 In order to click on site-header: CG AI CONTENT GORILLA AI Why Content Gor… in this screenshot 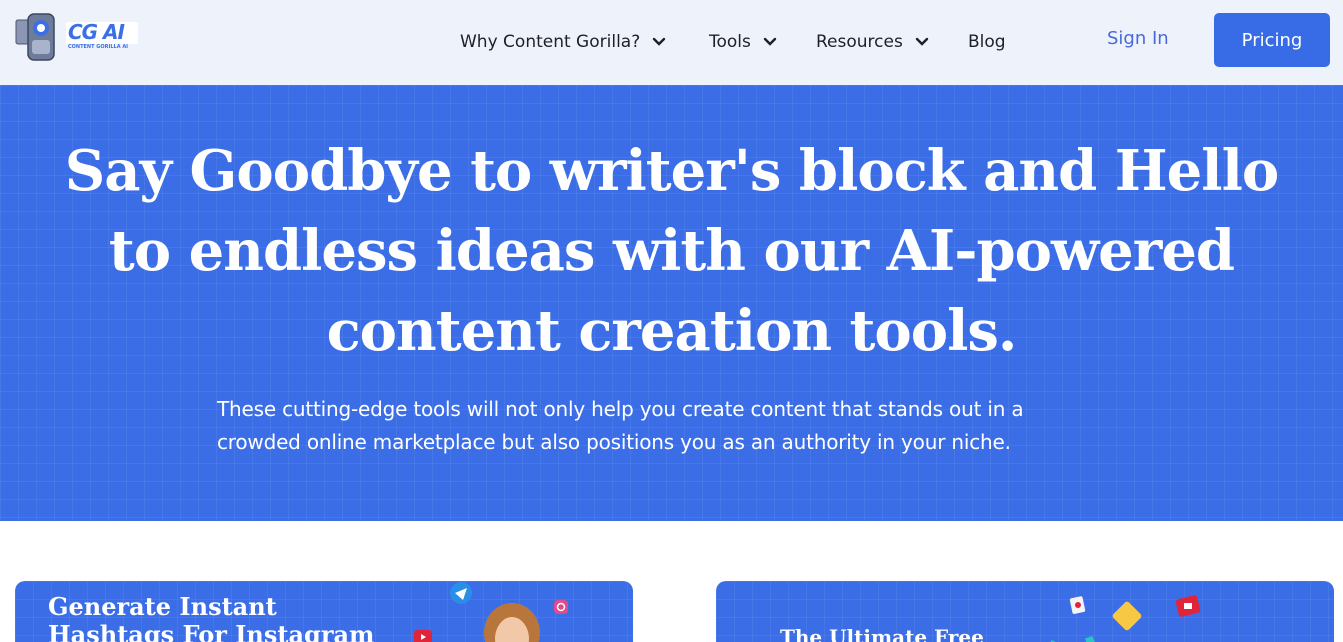, I will do `click(671, 42)`.